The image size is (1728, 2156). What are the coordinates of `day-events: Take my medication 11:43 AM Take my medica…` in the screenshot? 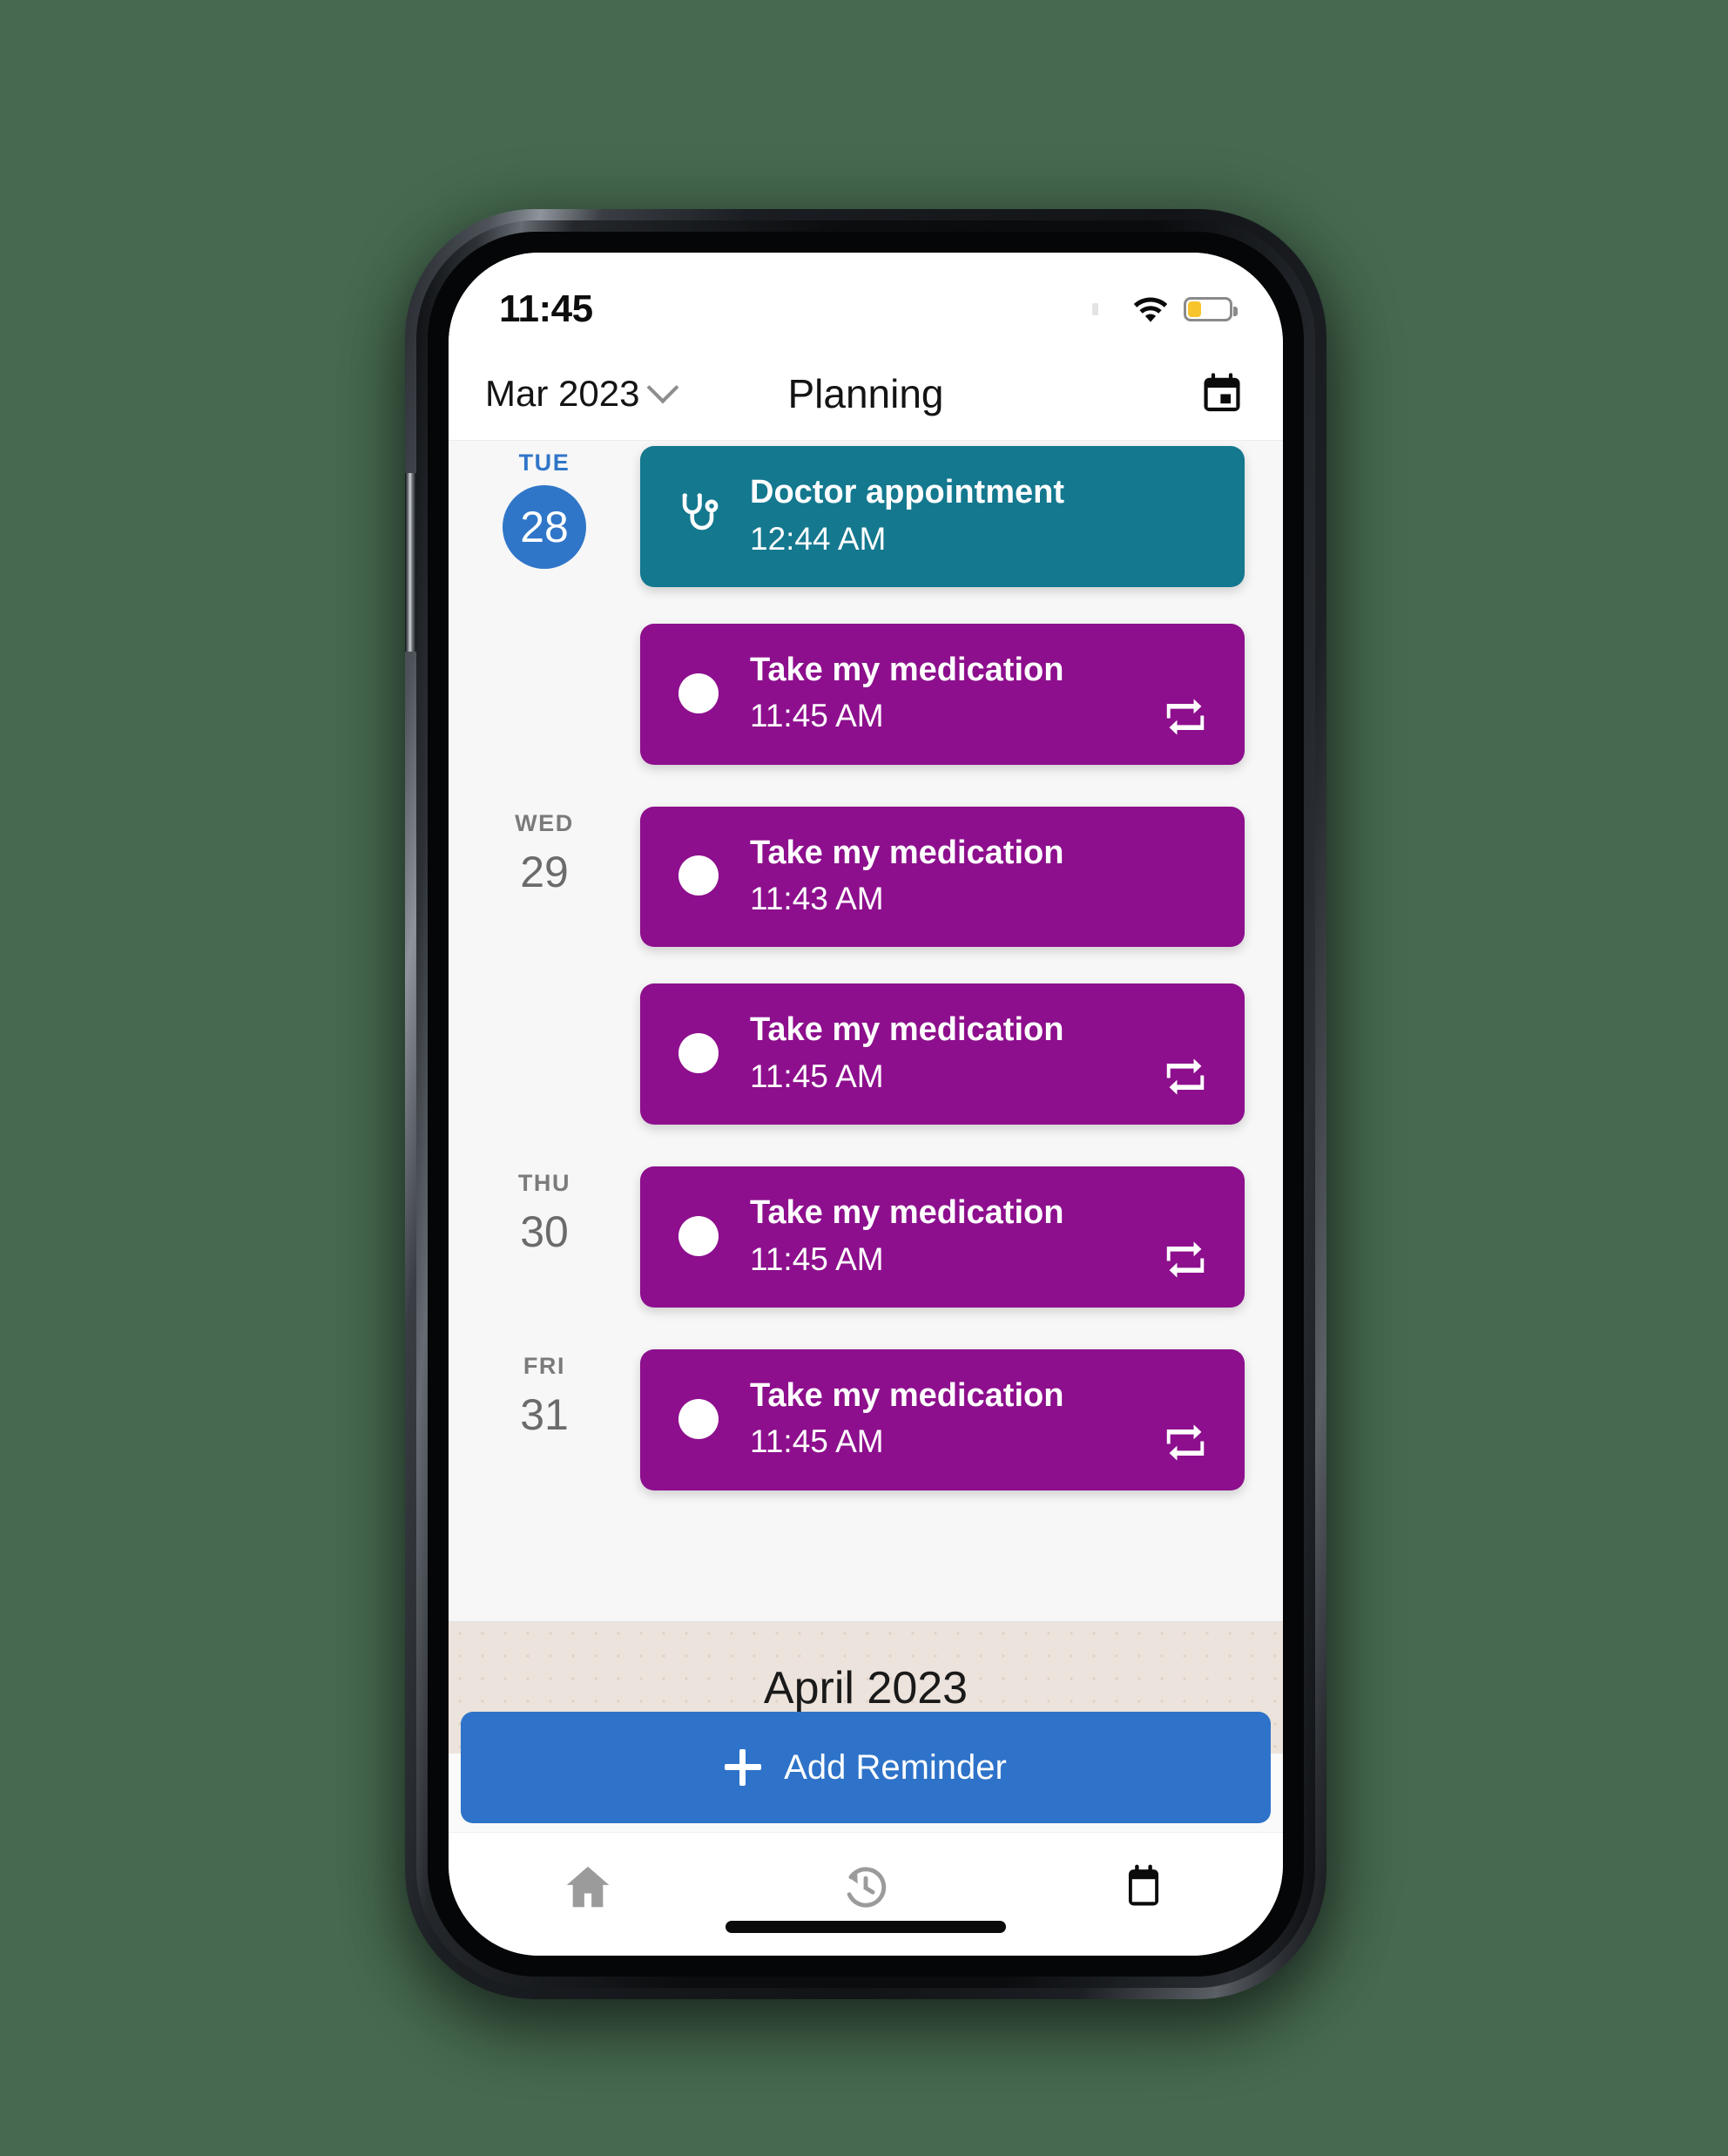 It's located at (942, 963).